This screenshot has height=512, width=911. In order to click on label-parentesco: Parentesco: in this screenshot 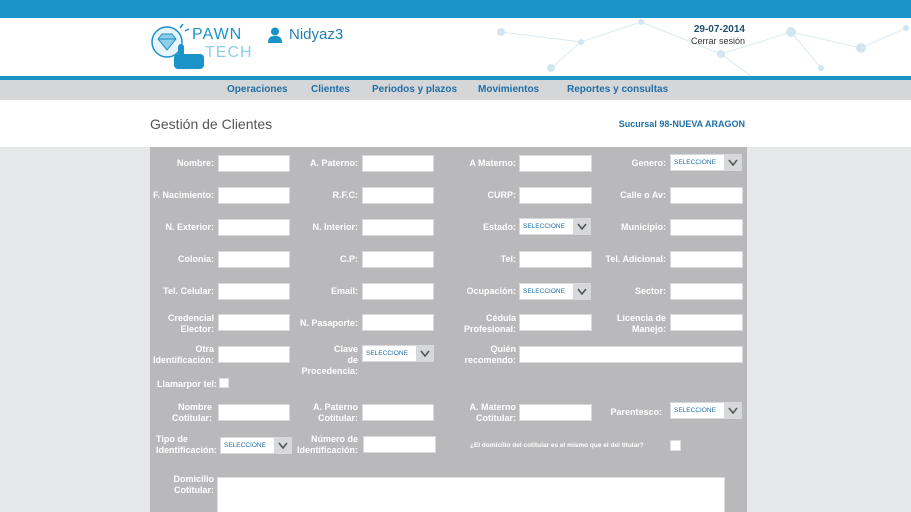, I will do `click(636, 412)`.